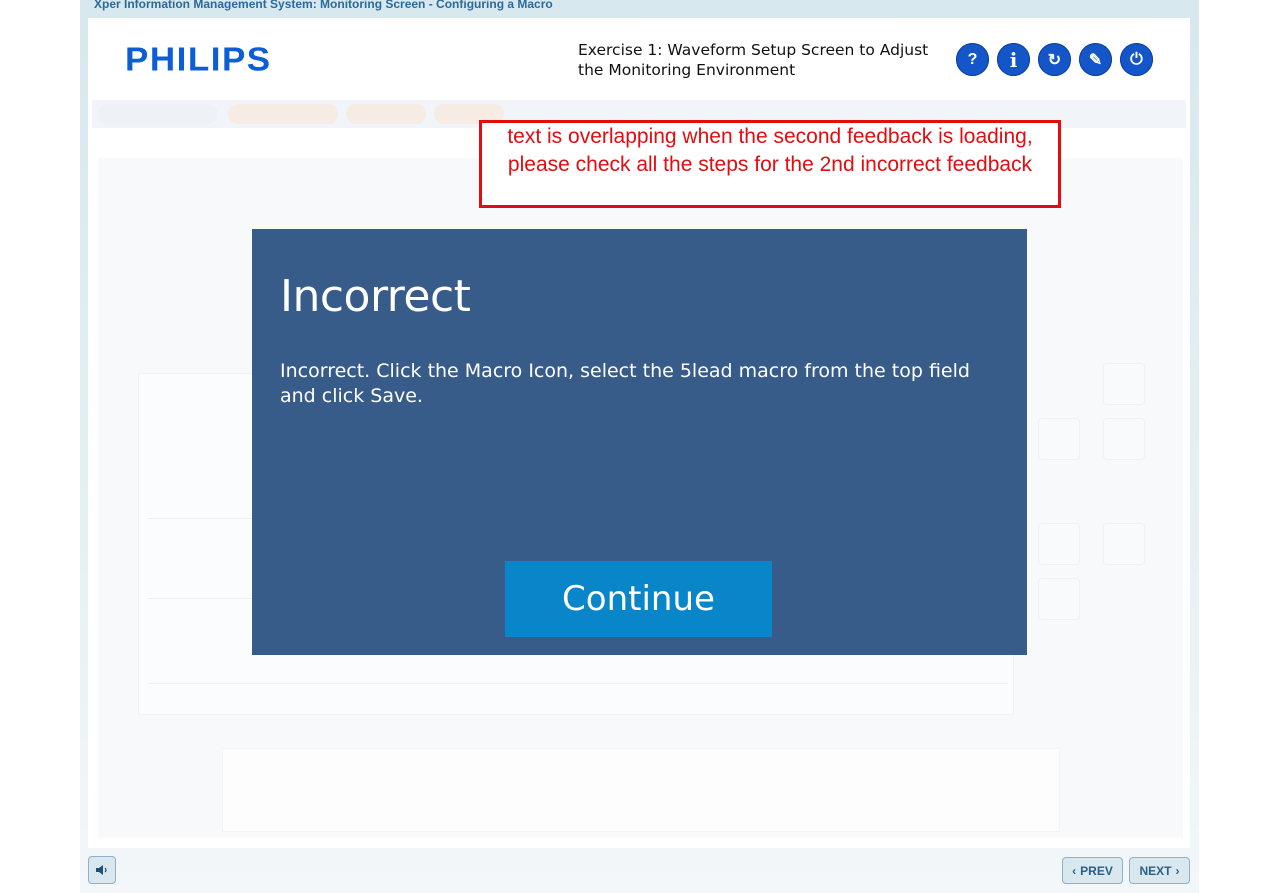 The image size is (1280, 893). I want to click on audio-button, so click(102, 870).